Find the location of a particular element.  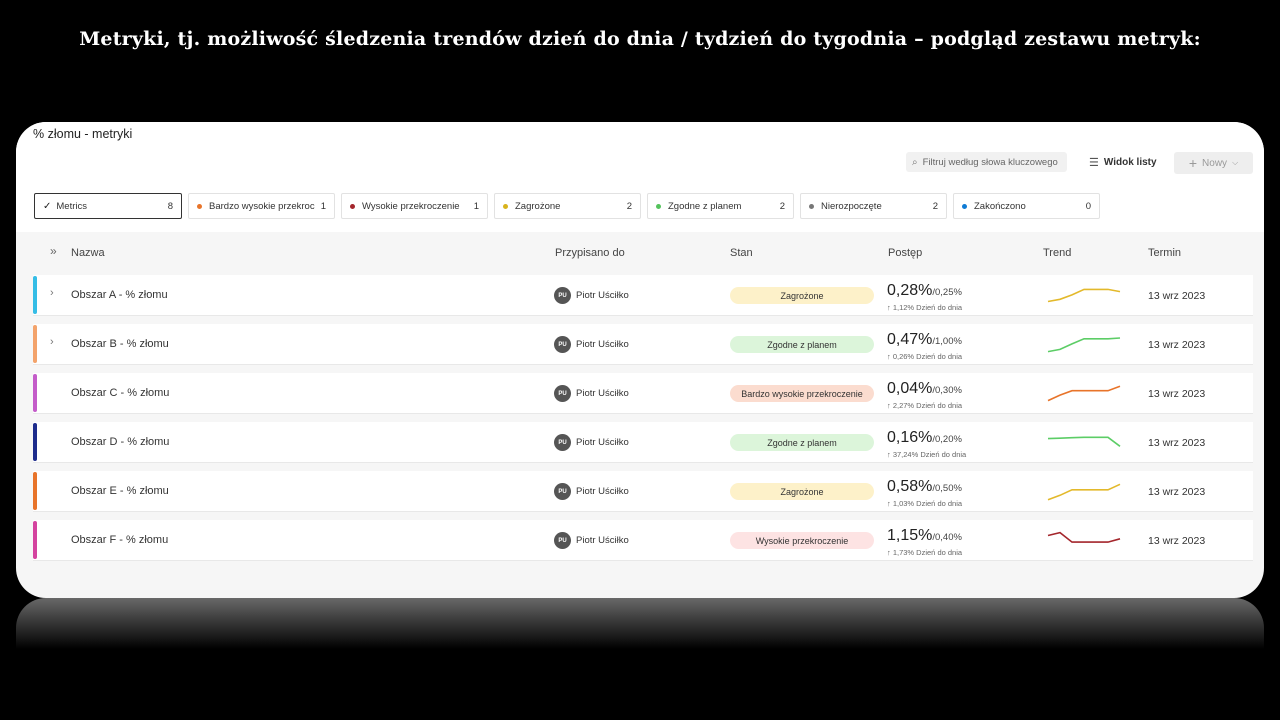

progress-value: 0,47%/1,00% is located at coordinates (924, 340).